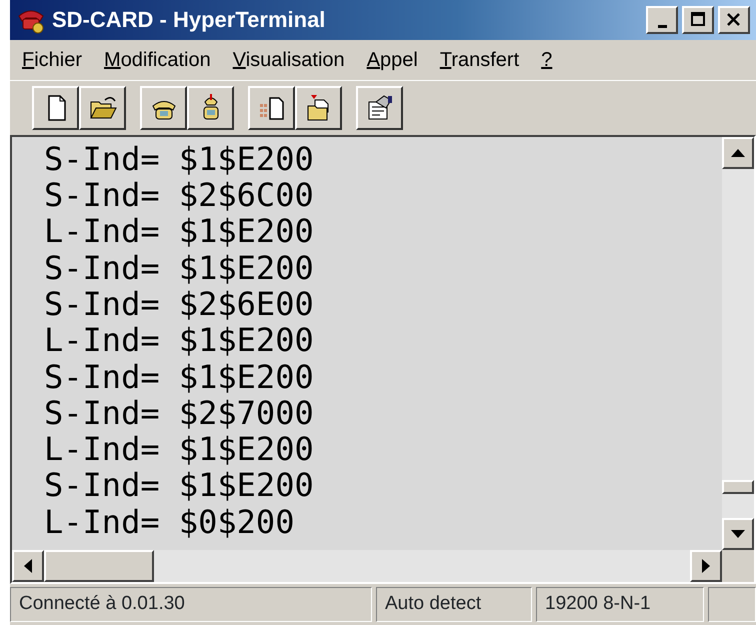 This screenshot has height=625, width=756. I want to click on scroll-left-button, so click(28, 566).